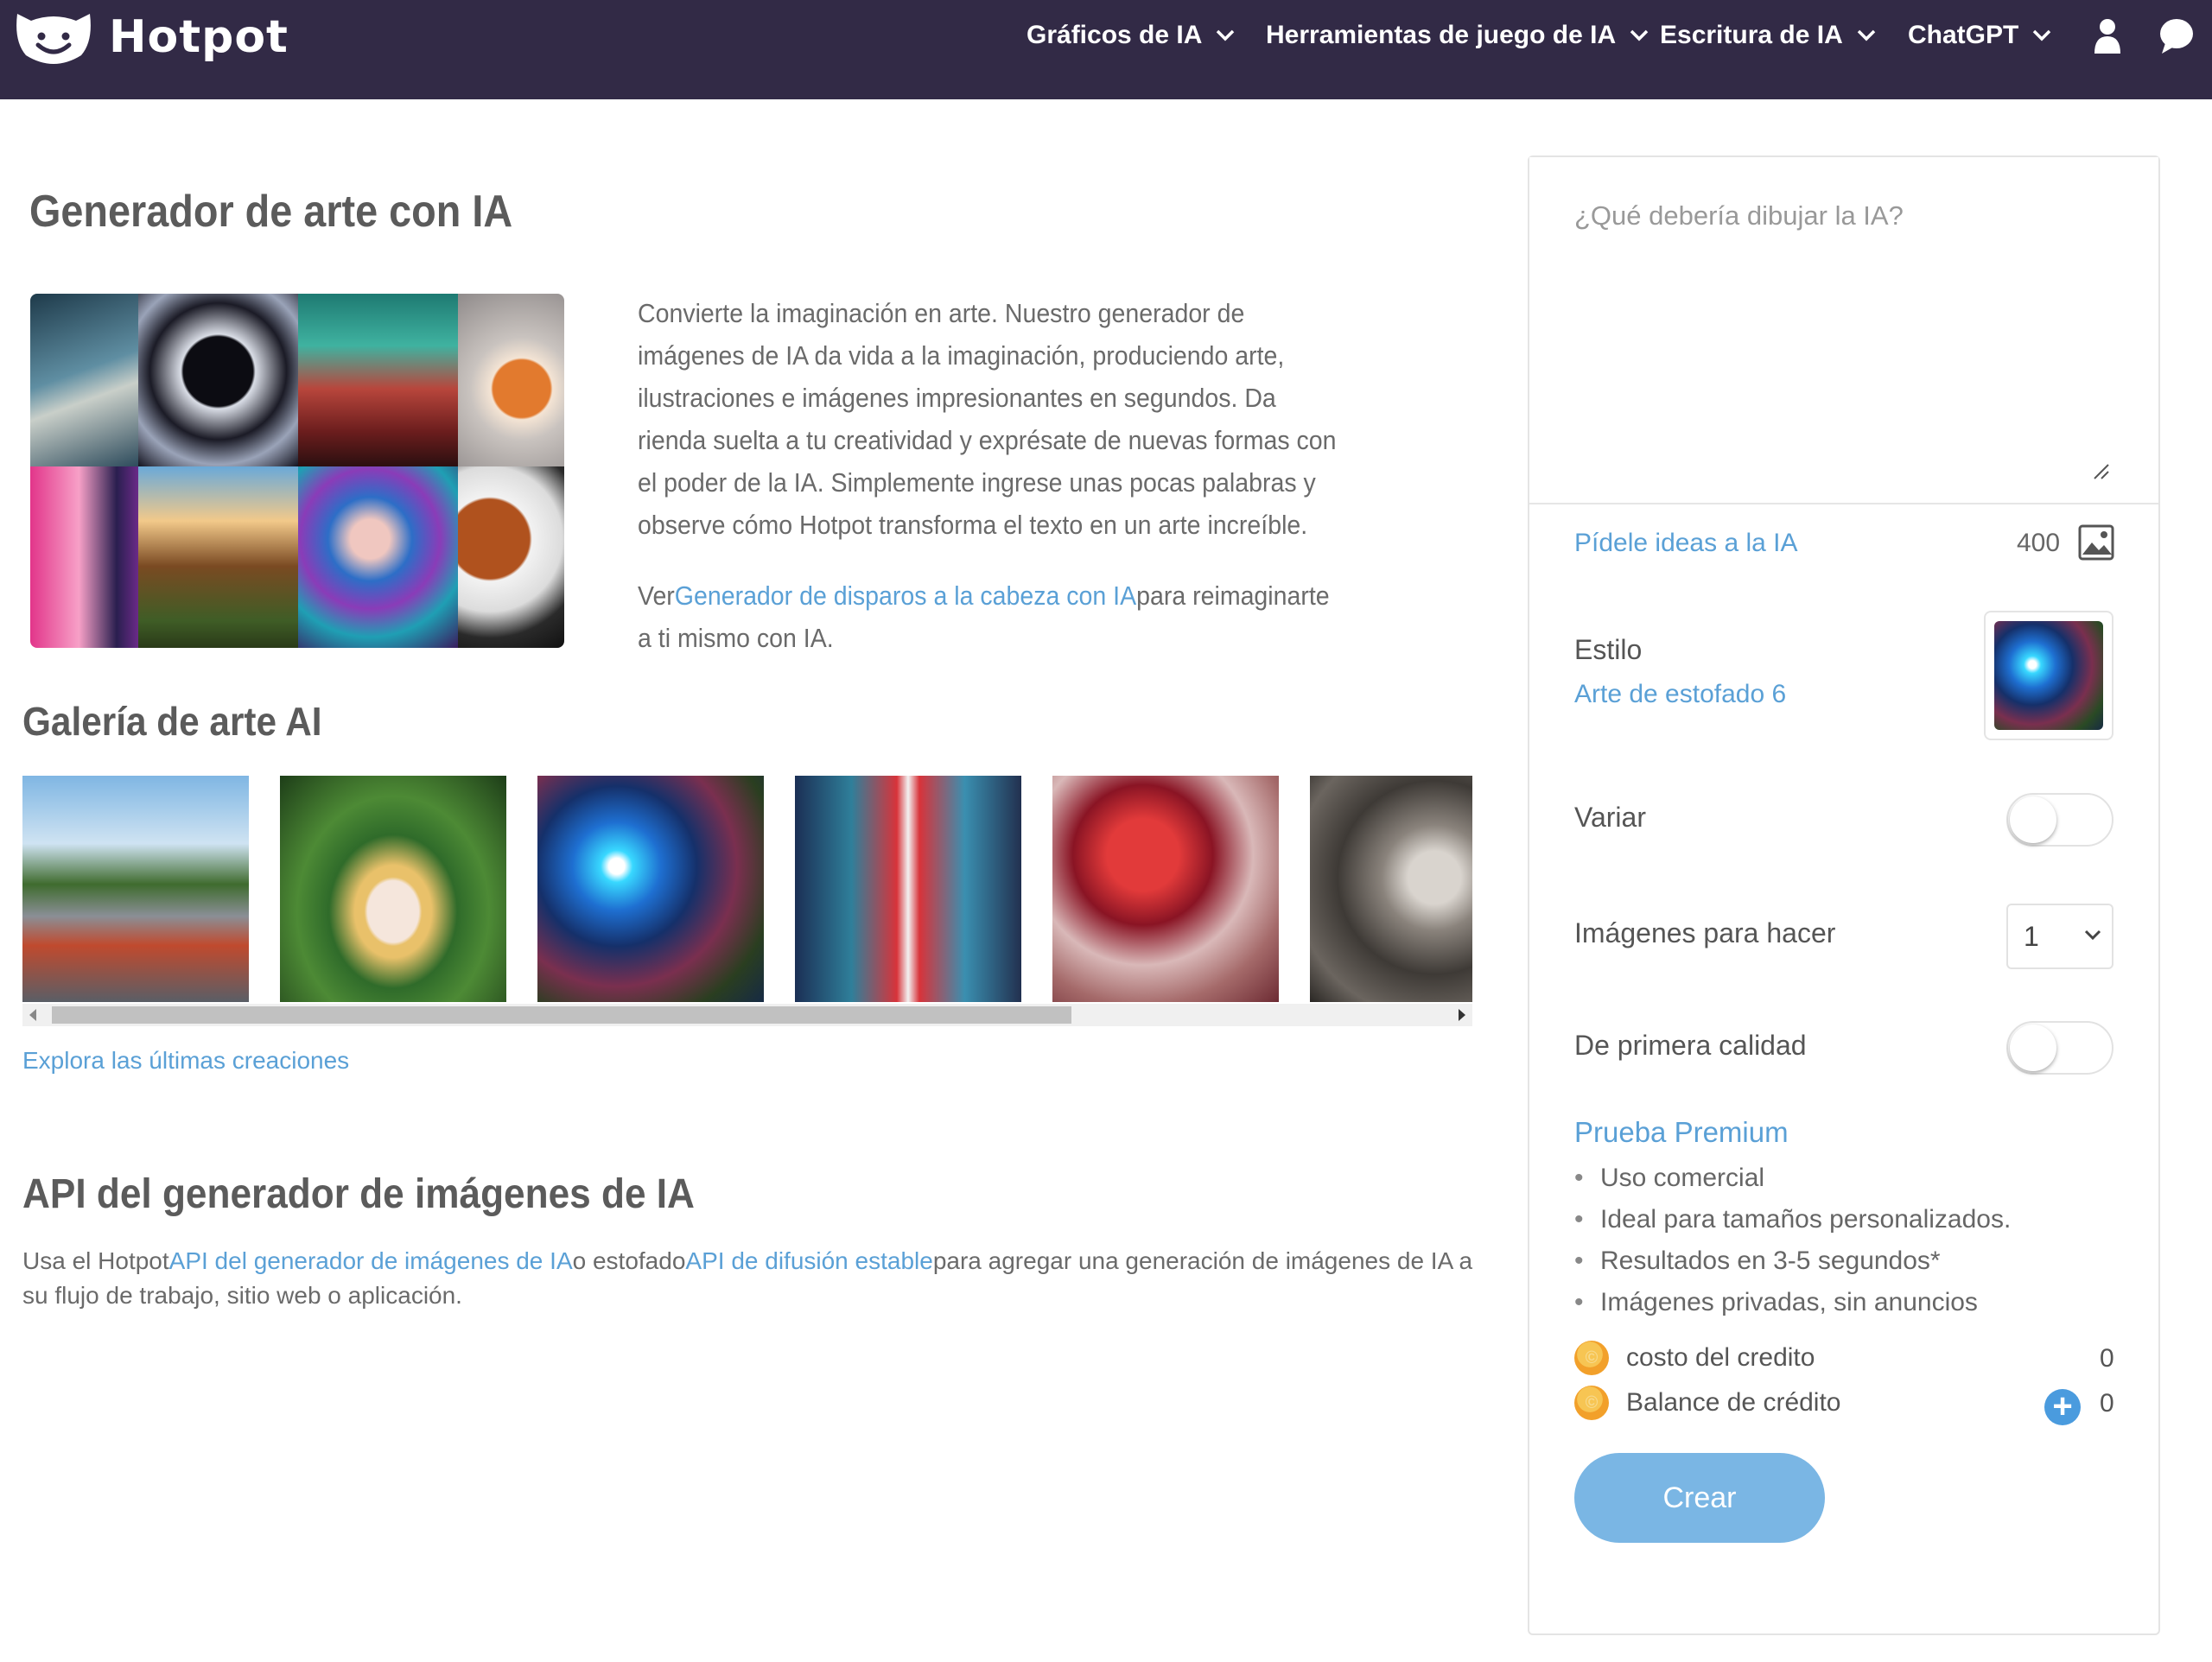  Describe the element at coordinates (358, 1194) in the screenshot. I see `api-title: API del generador de imágenes de IA` at that location.